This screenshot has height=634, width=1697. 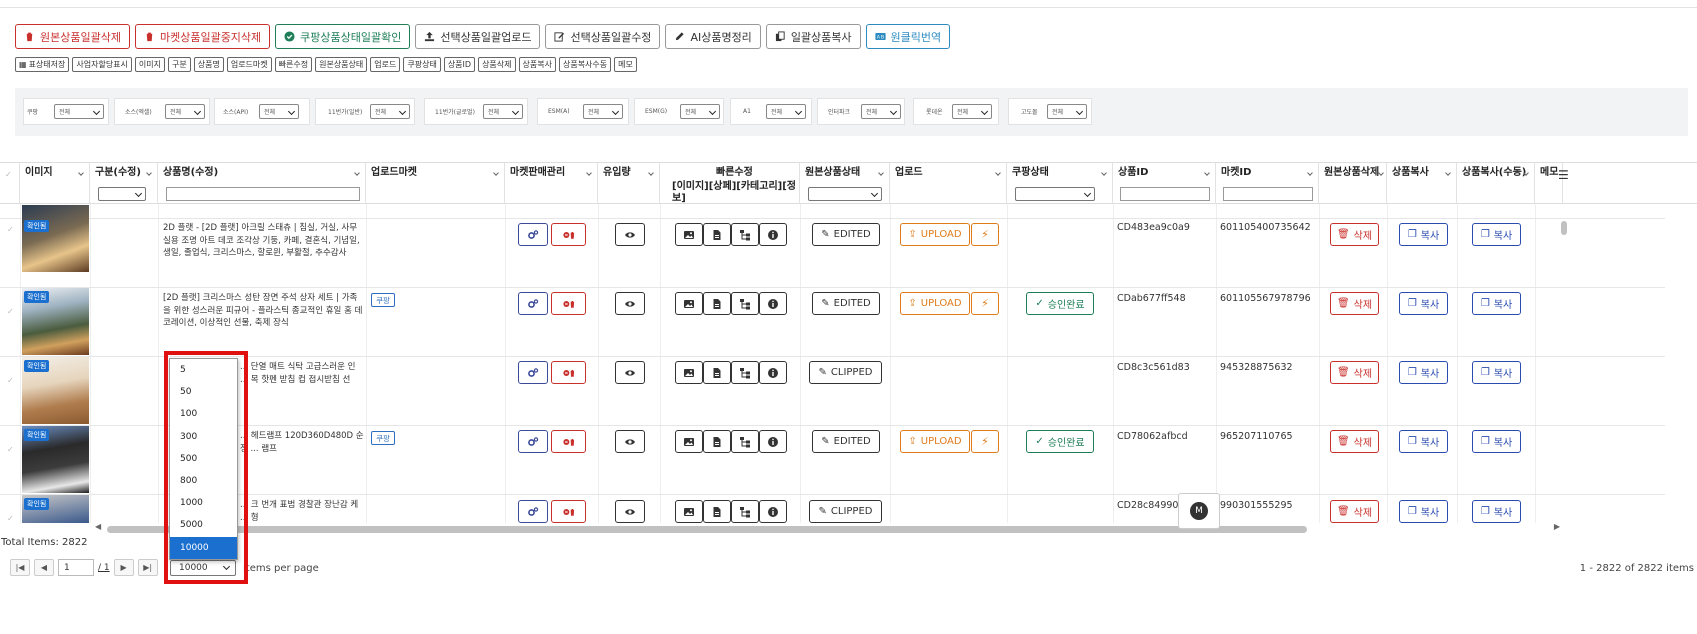 I want to click on product-id-filter-input, so click(x=1165, y=194).